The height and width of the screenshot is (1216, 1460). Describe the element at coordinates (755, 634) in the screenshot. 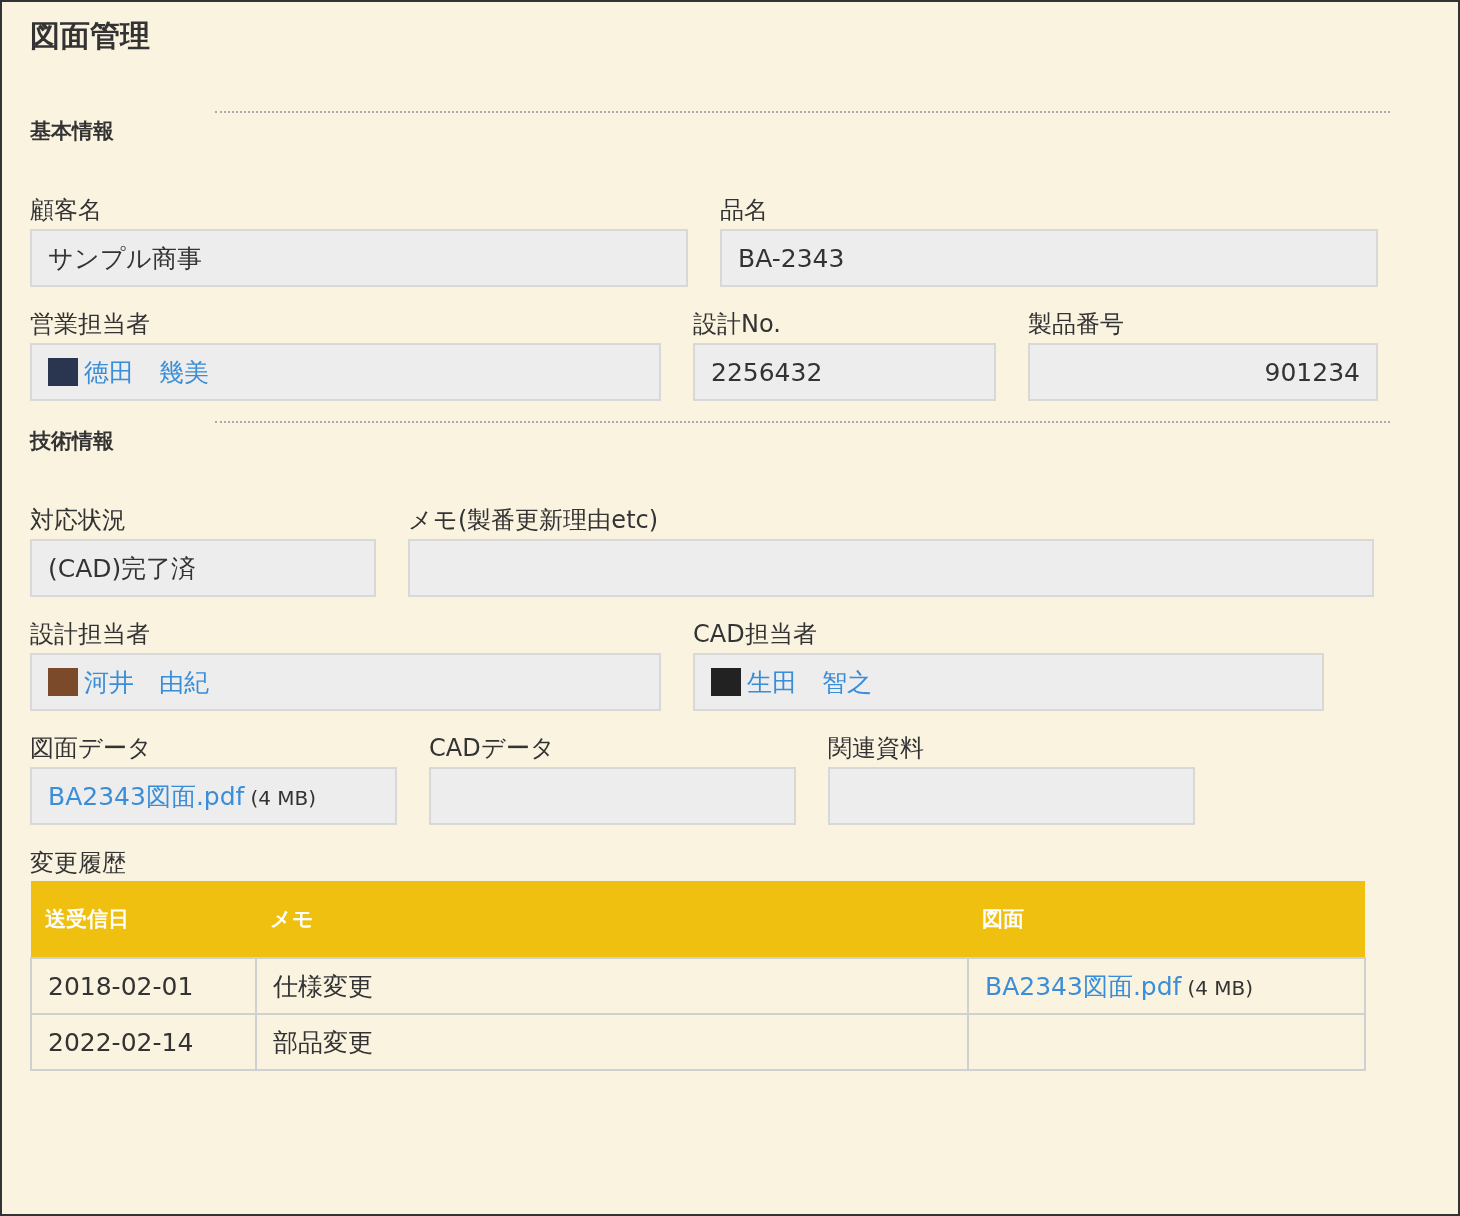

I see `field-label: CAD担当者` at that location.